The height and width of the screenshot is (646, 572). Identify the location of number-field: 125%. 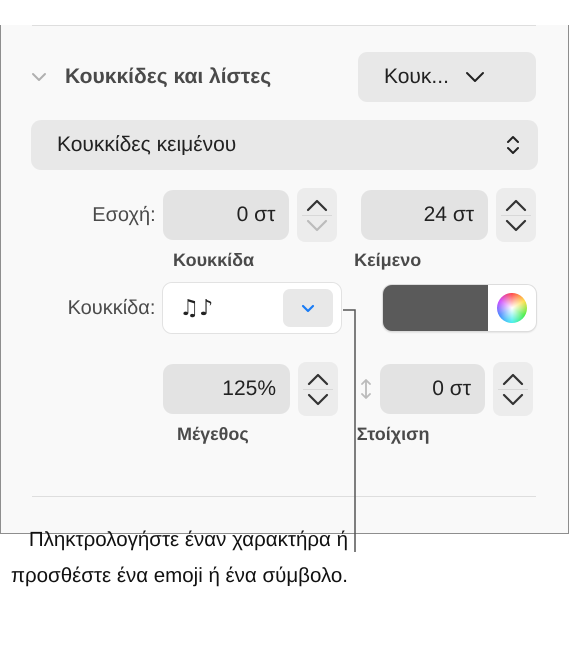
(226, 389).